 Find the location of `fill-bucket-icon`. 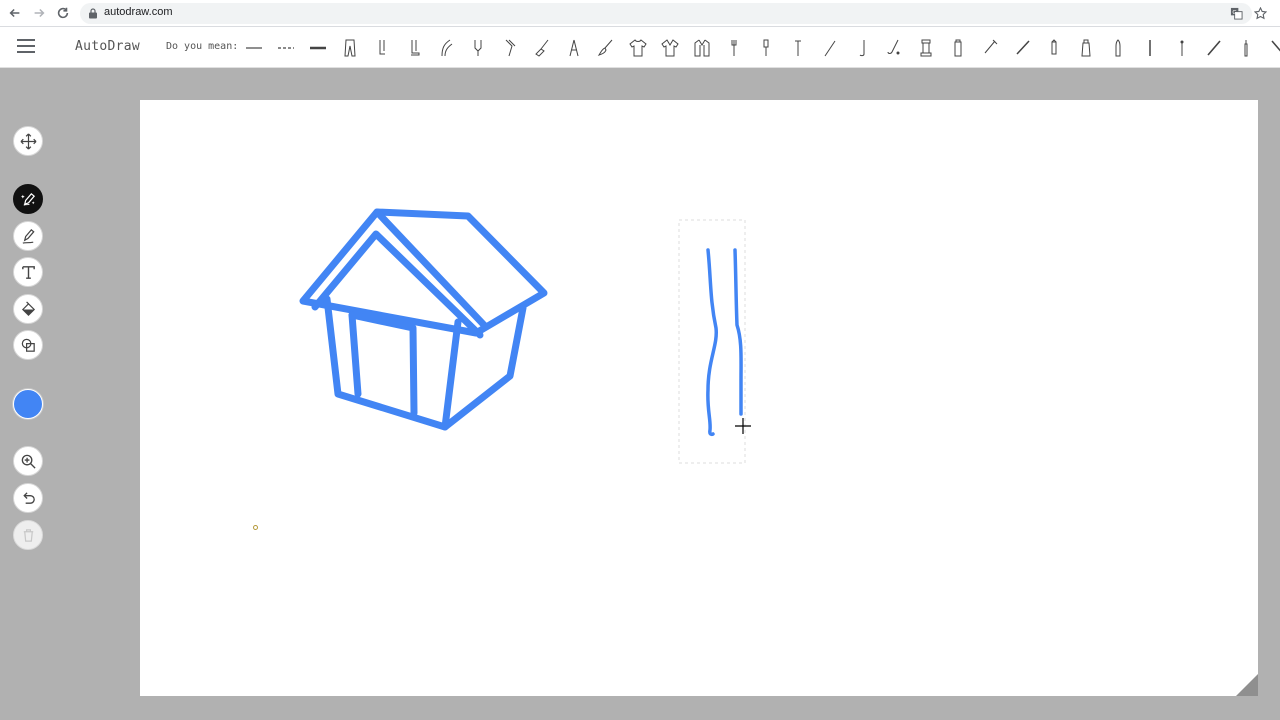

fill-bucket-icon is located at coordinates (28, 308).